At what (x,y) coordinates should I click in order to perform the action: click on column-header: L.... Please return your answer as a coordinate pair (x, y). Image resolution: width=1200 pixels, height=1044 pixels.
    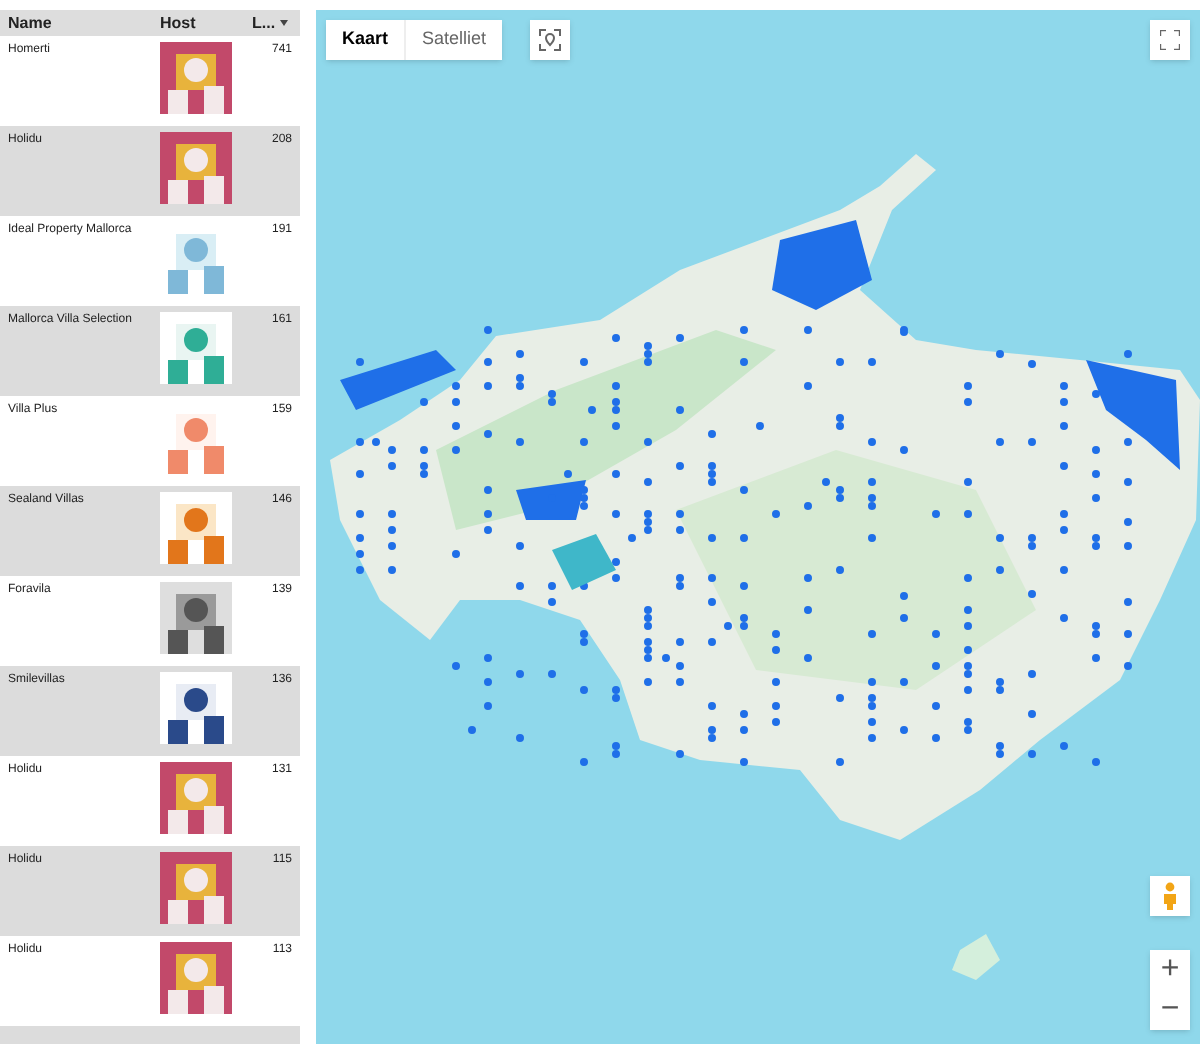
    Looking at the image, I should click on (264, 23).